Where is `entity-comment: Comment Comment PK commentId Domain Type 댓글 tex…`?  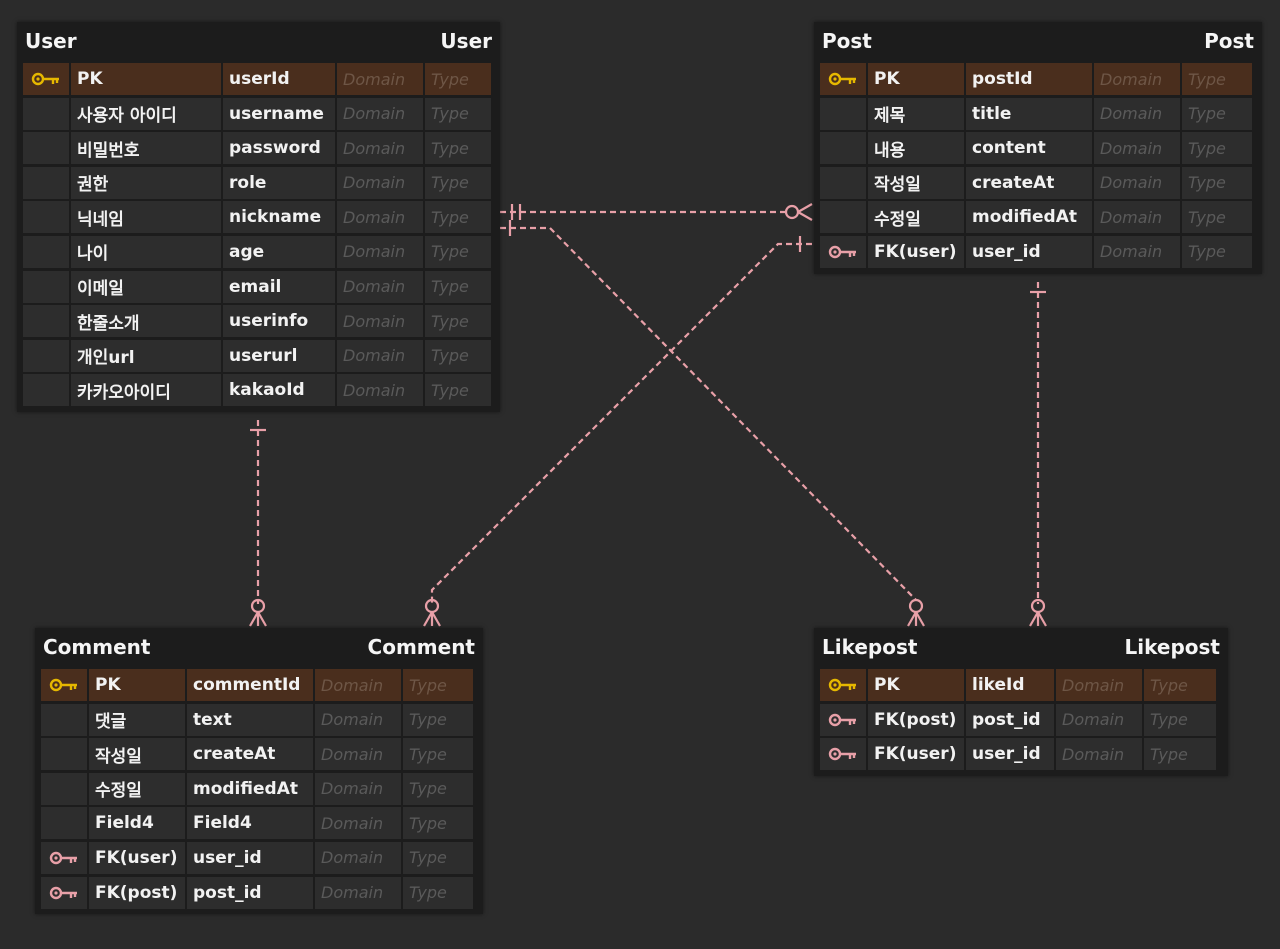 entity-comment: Comment Comment PK commentId Domain Type 댓글 tex… is located at coordinates (259, 771).